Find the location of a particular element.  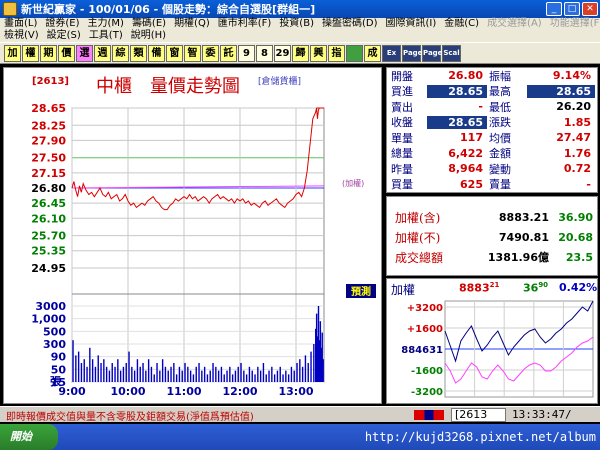

menu-item: 檢視(V) is located at coordinates (21, 36).